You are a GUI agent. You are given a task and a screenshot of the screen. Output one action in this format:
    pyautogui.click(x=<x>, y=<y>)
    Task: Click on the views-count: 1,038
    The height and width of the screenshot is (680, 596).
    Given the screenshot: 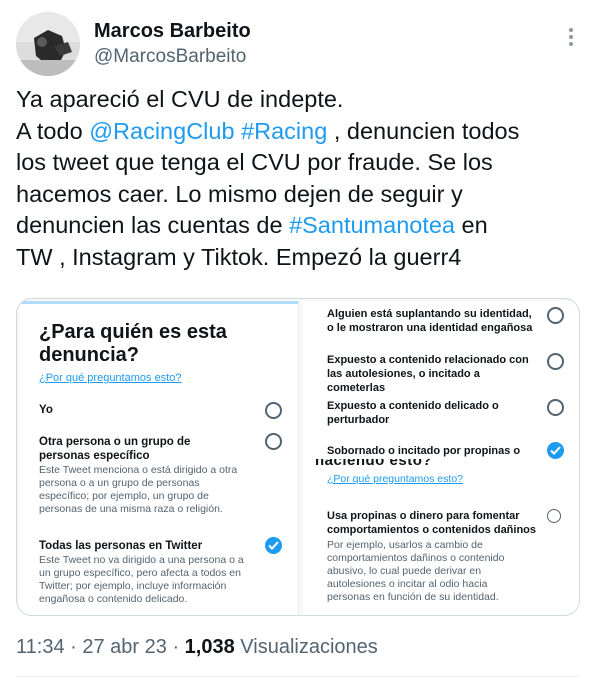 What is the action you would take?
    pyautogui.click(x=209, y=647)
    